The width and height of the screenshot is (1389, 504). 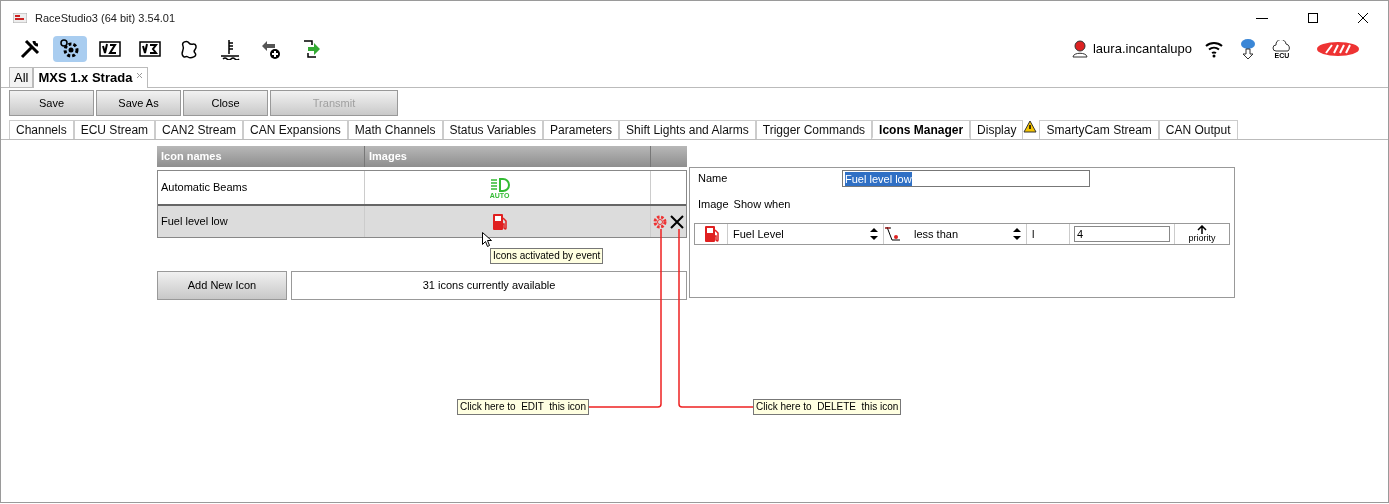 I want to click on mouse-cursor-icon, so click(x=487, y=239).